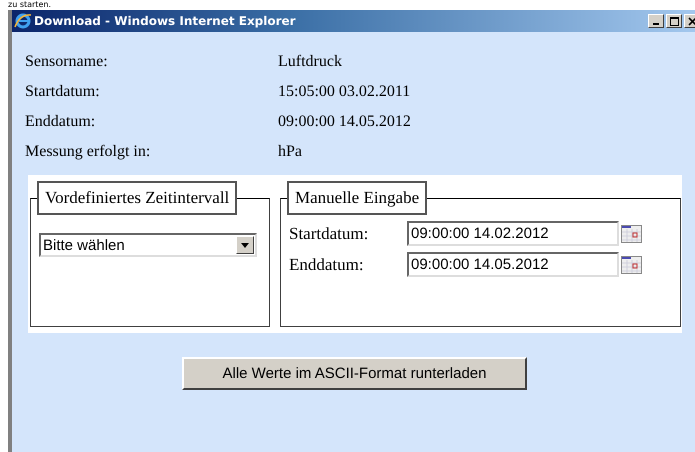 Image resolution: width=695 pixels, height=452 pixels. I want to click on page-text: zu starten., so click(29, 5).